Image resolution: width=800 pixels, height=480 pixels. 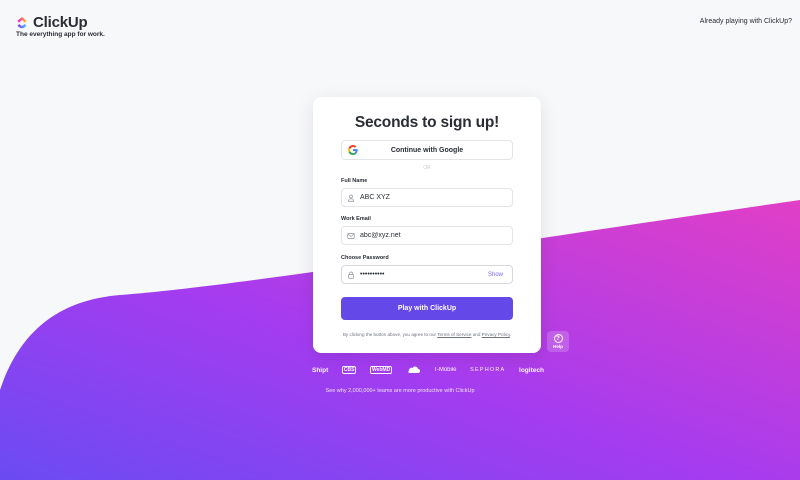 I want to click on cloudflare-icon, so click(x=414, y=369).